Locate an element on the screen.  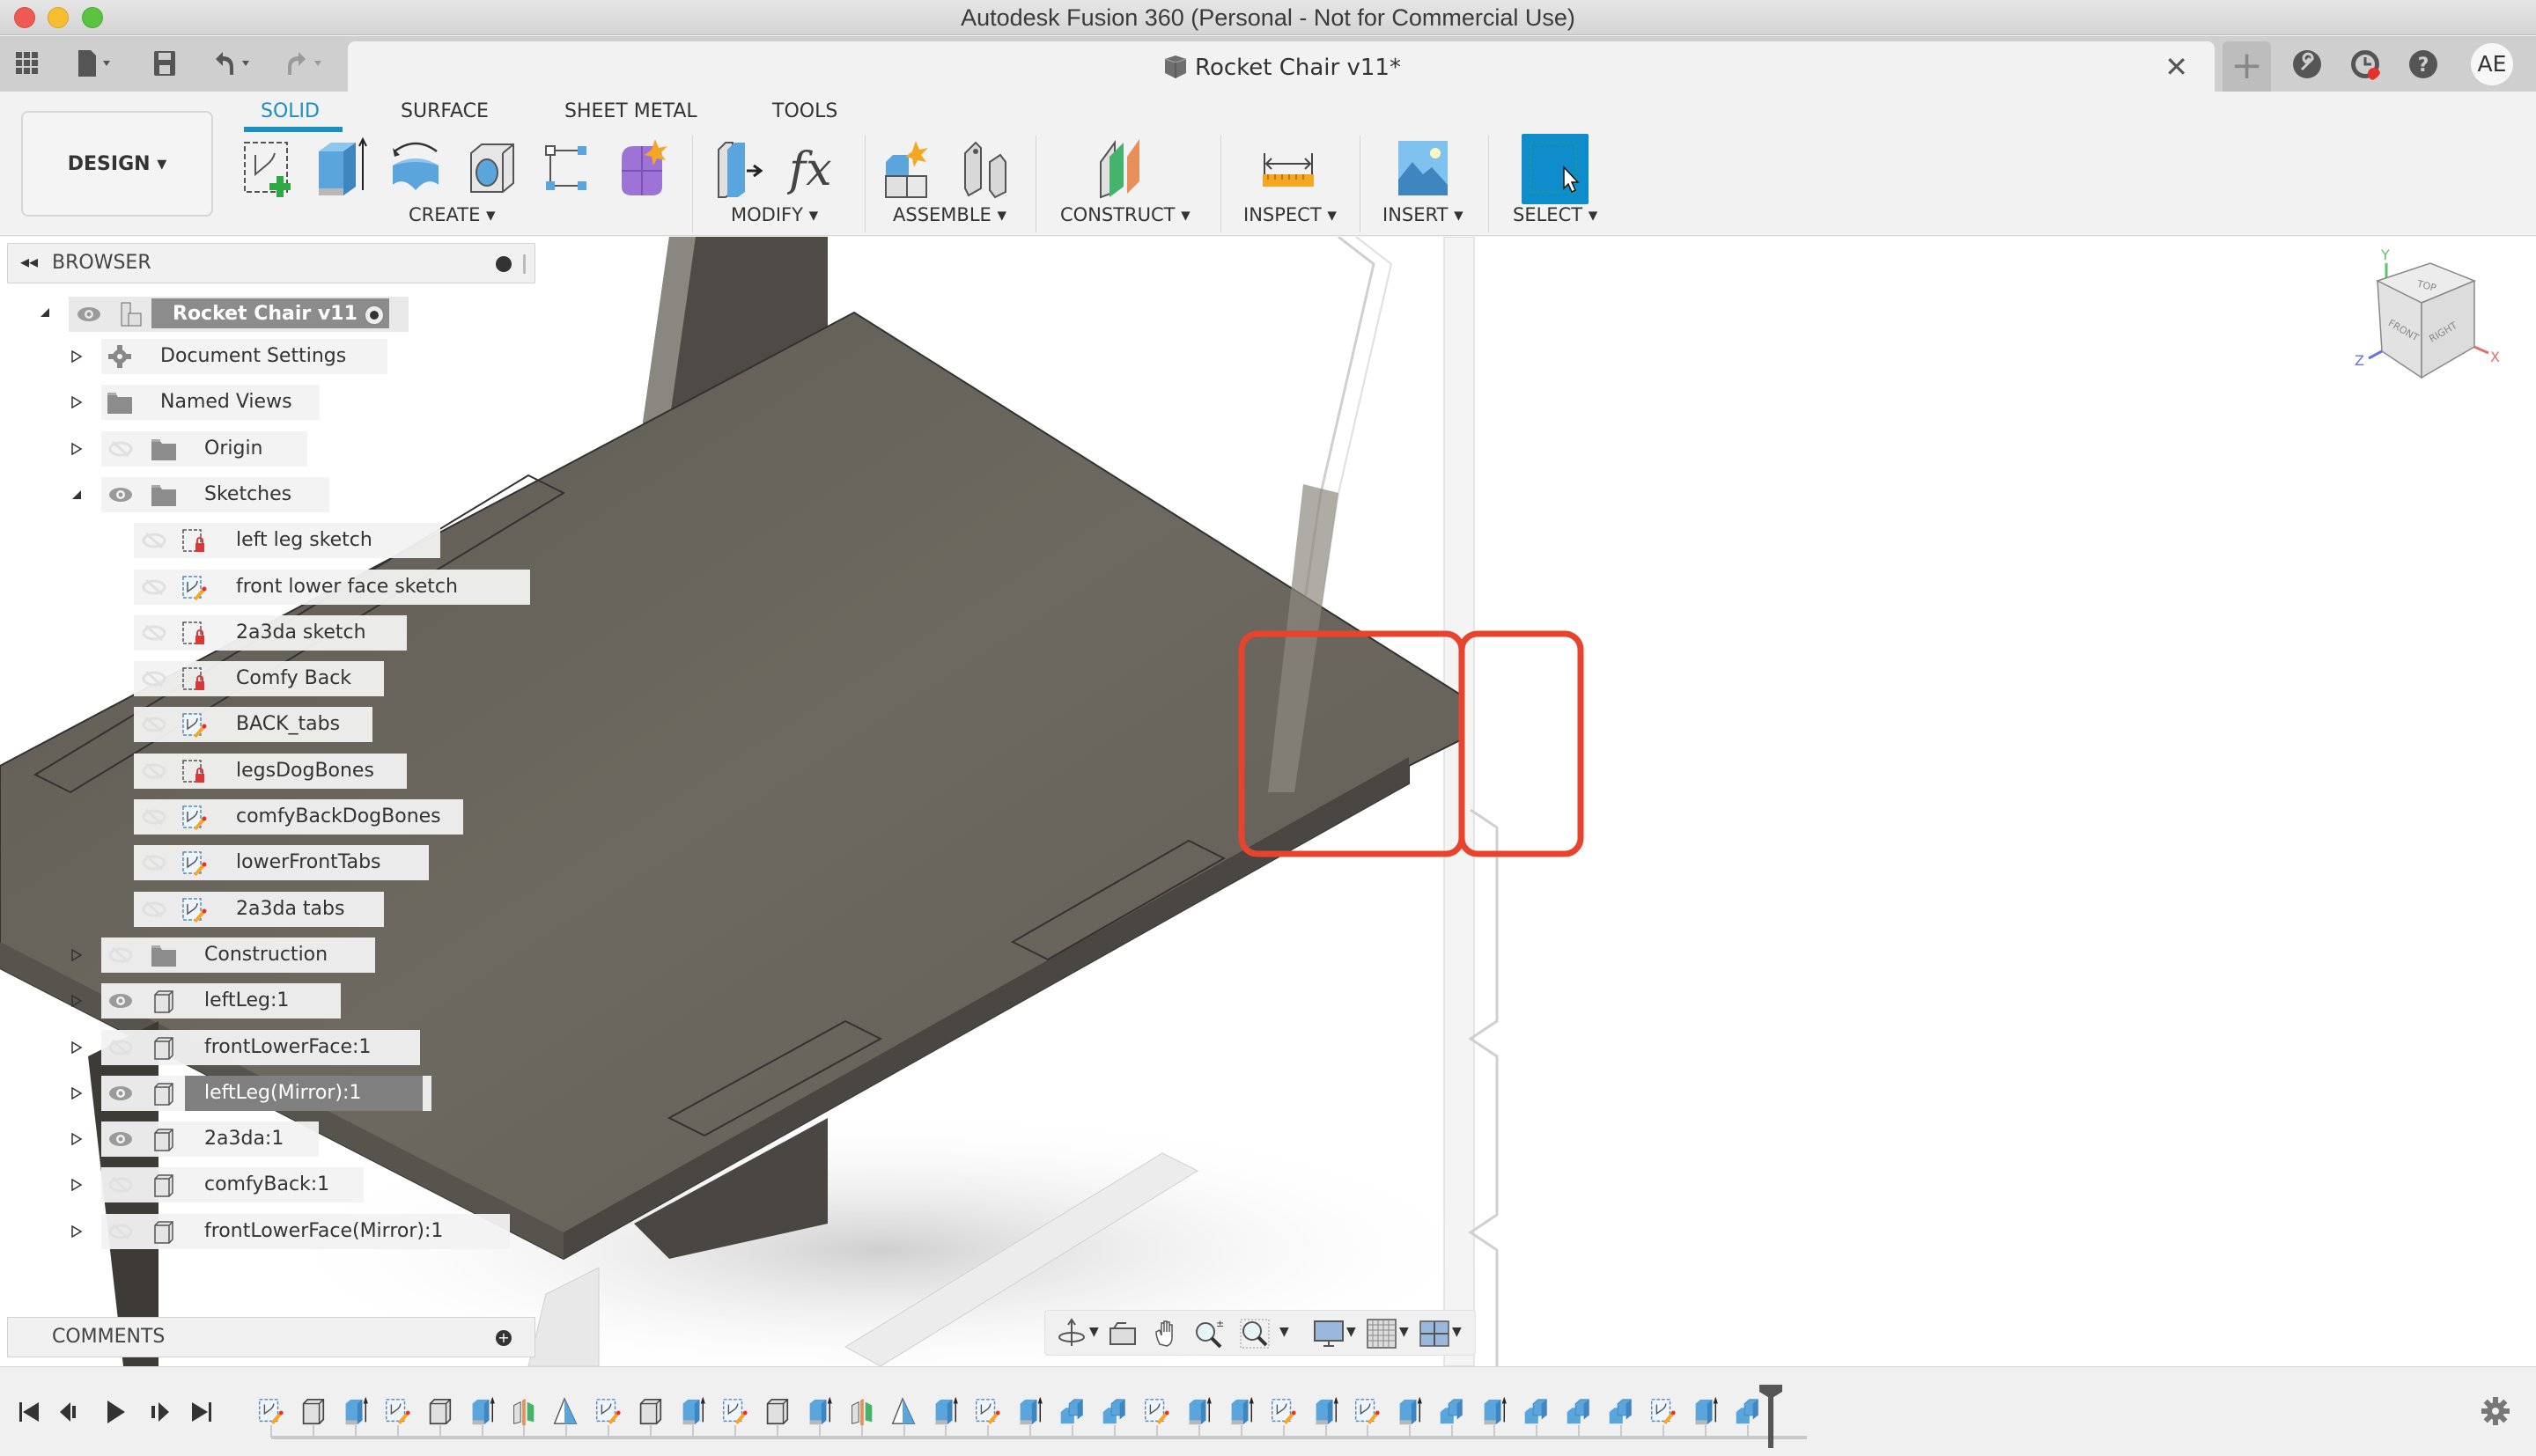
zoom-dropdown-icon: ▼ is located at coordinates (1284, 1332).